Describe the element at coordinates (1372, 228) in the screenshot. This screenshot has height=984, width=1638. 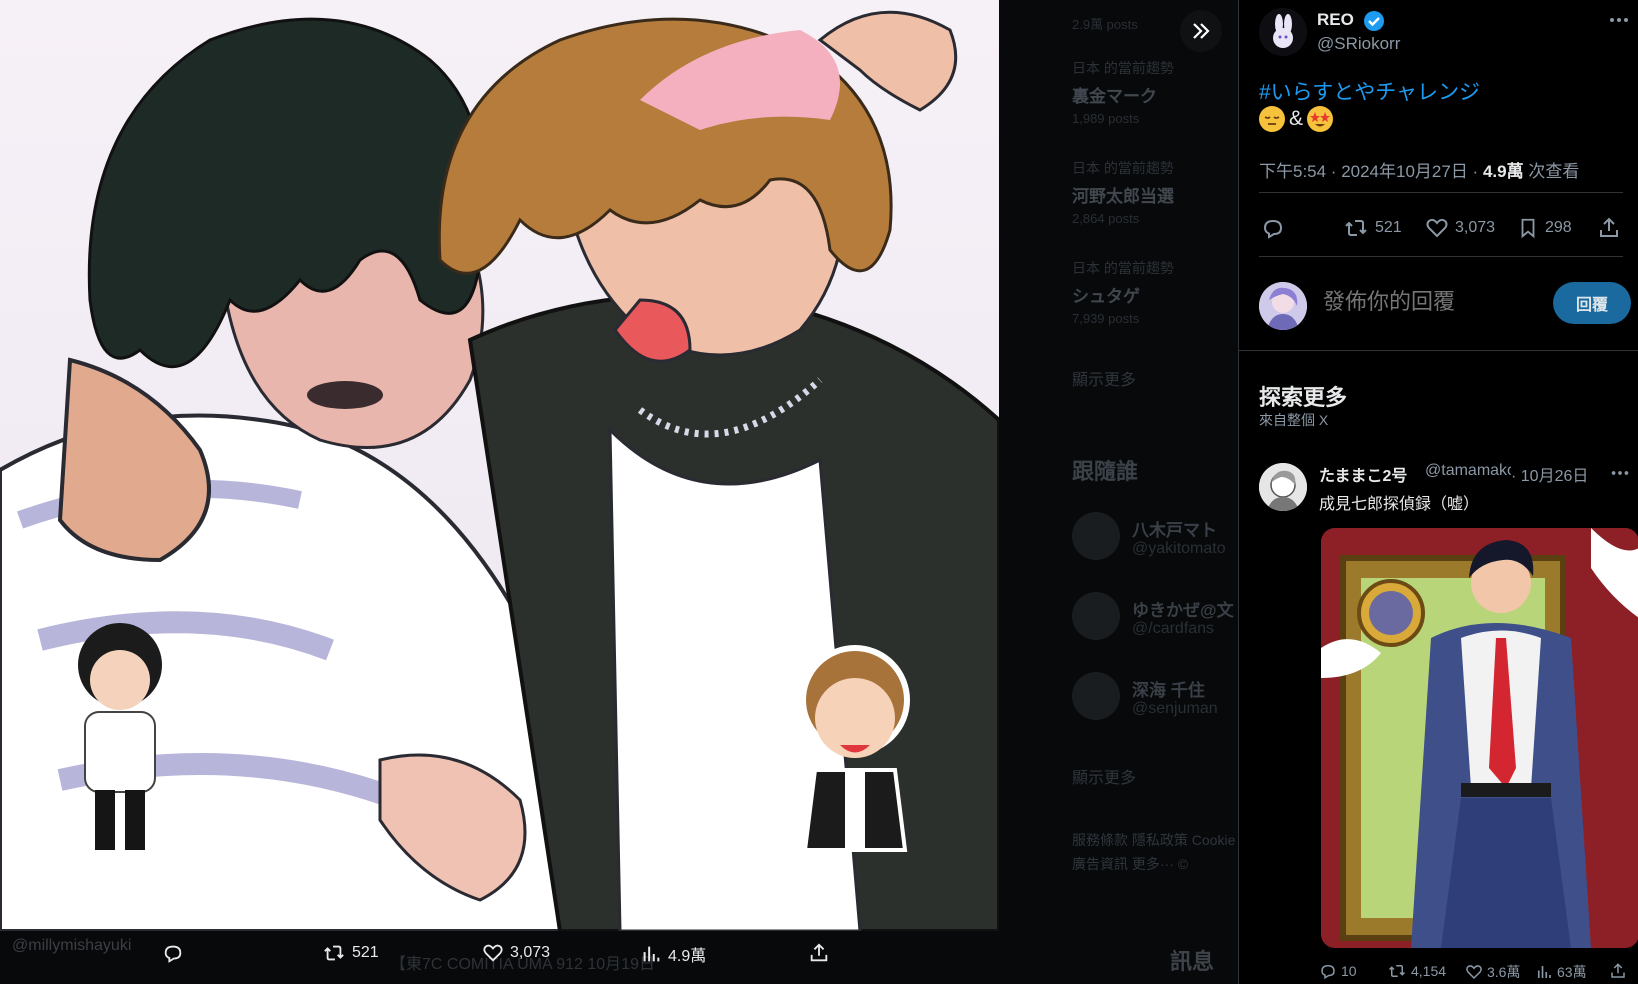
I see `retweet-button: 521` at that location.